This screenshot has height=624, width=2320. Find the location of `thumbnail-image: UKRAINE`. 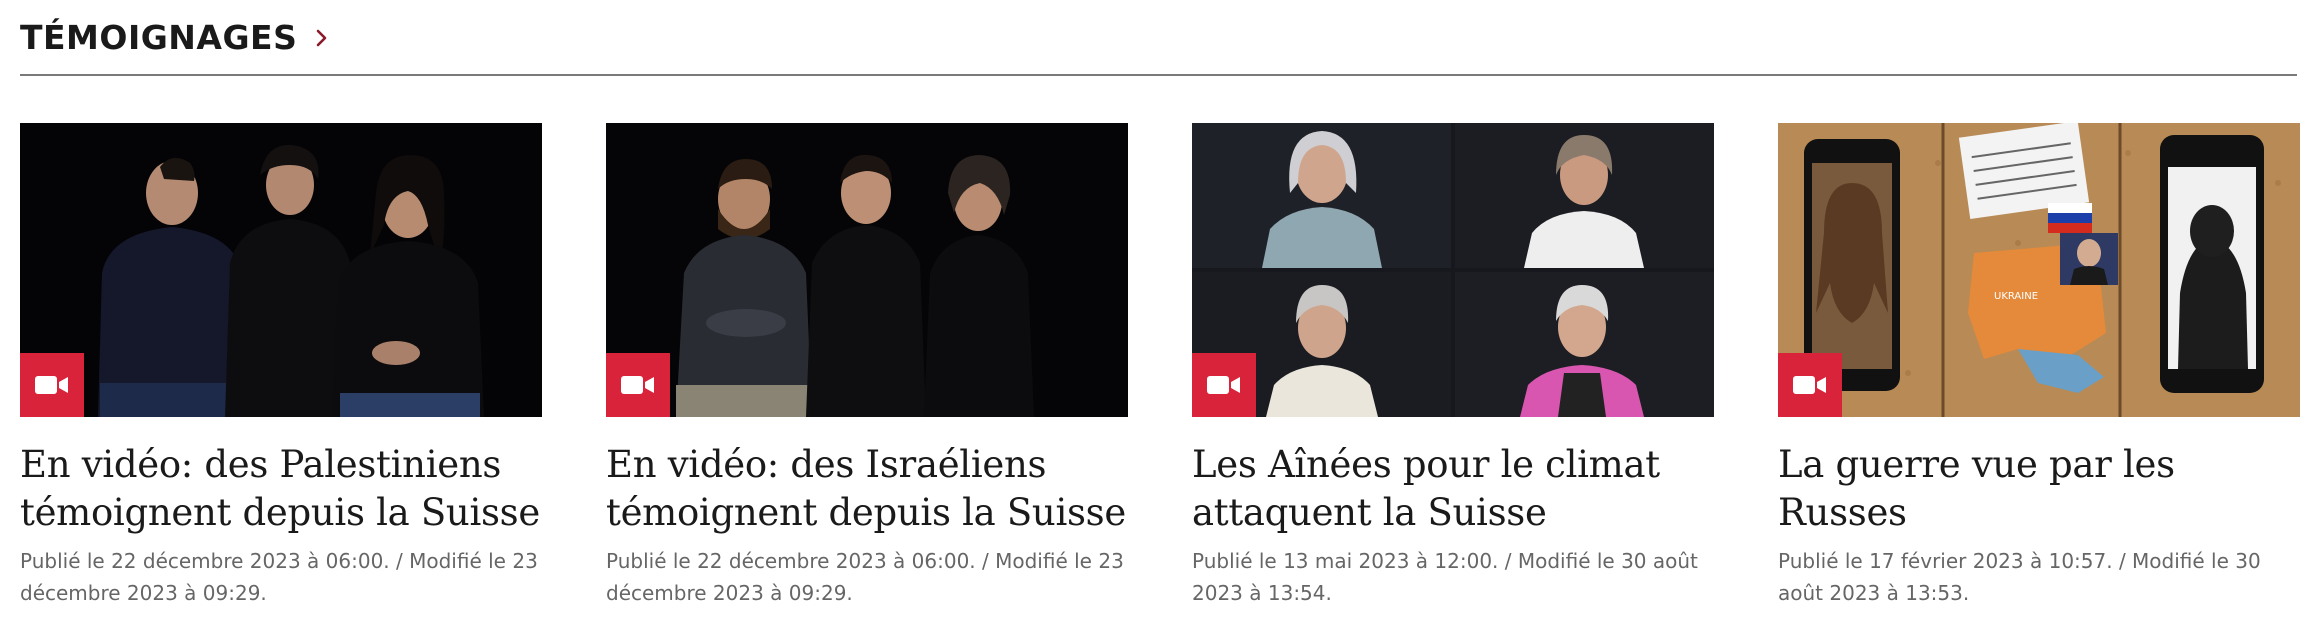

thumbnail-image: UKRAINE is located at coordinates (2039, 270).